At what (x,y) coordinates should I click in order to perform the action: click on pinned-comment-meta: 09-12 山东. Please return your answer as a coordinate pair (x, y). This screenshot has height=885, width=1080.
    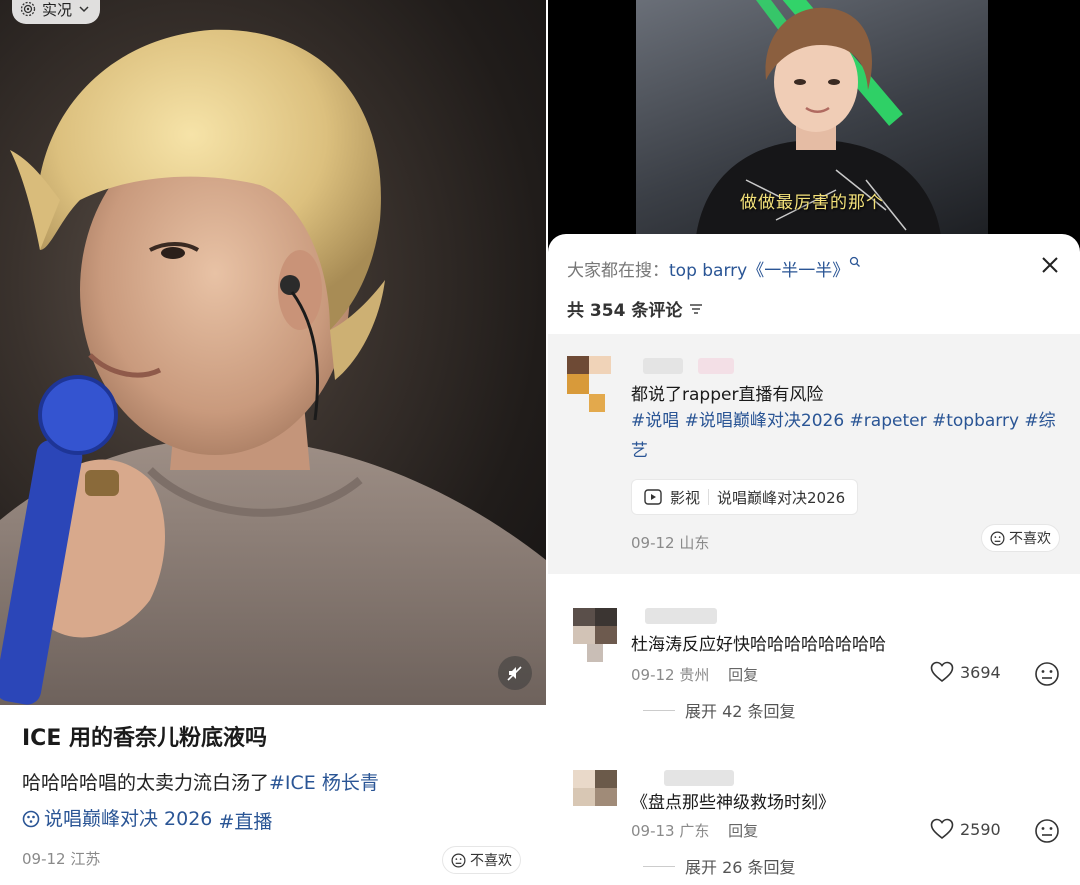
    Looking at the image, I should click on (670, 542).